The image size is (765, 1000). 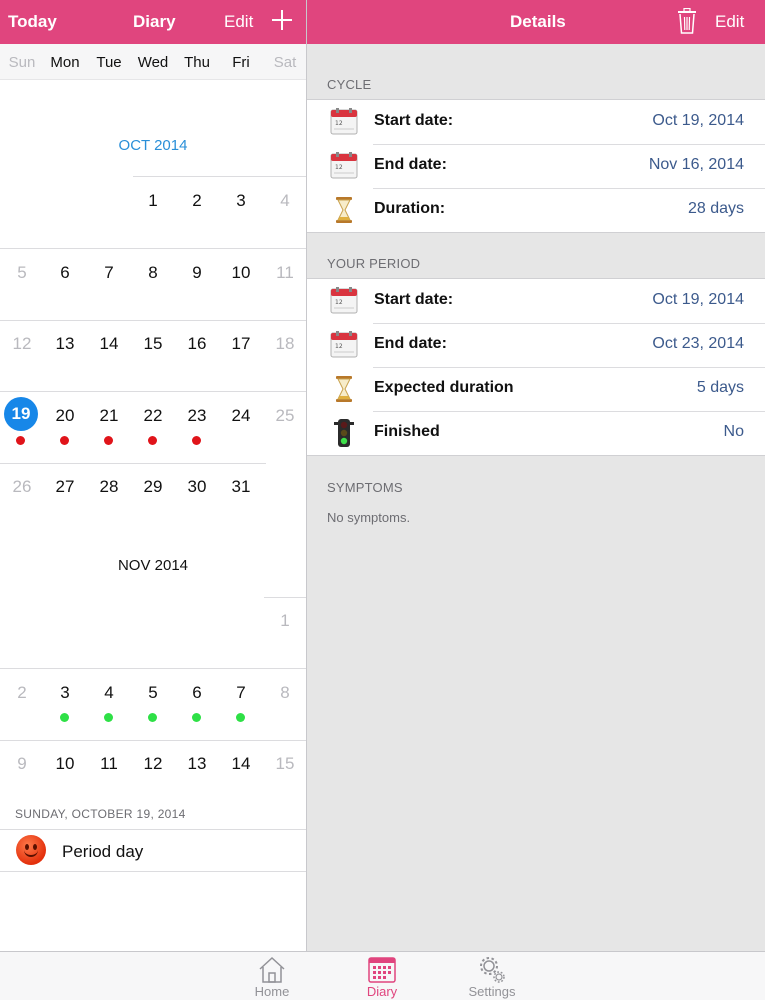 What do you see at coordinates (109, 62) in the screenshot?
I see `weekday-tue: Tue` at bounding box center [109, 62].